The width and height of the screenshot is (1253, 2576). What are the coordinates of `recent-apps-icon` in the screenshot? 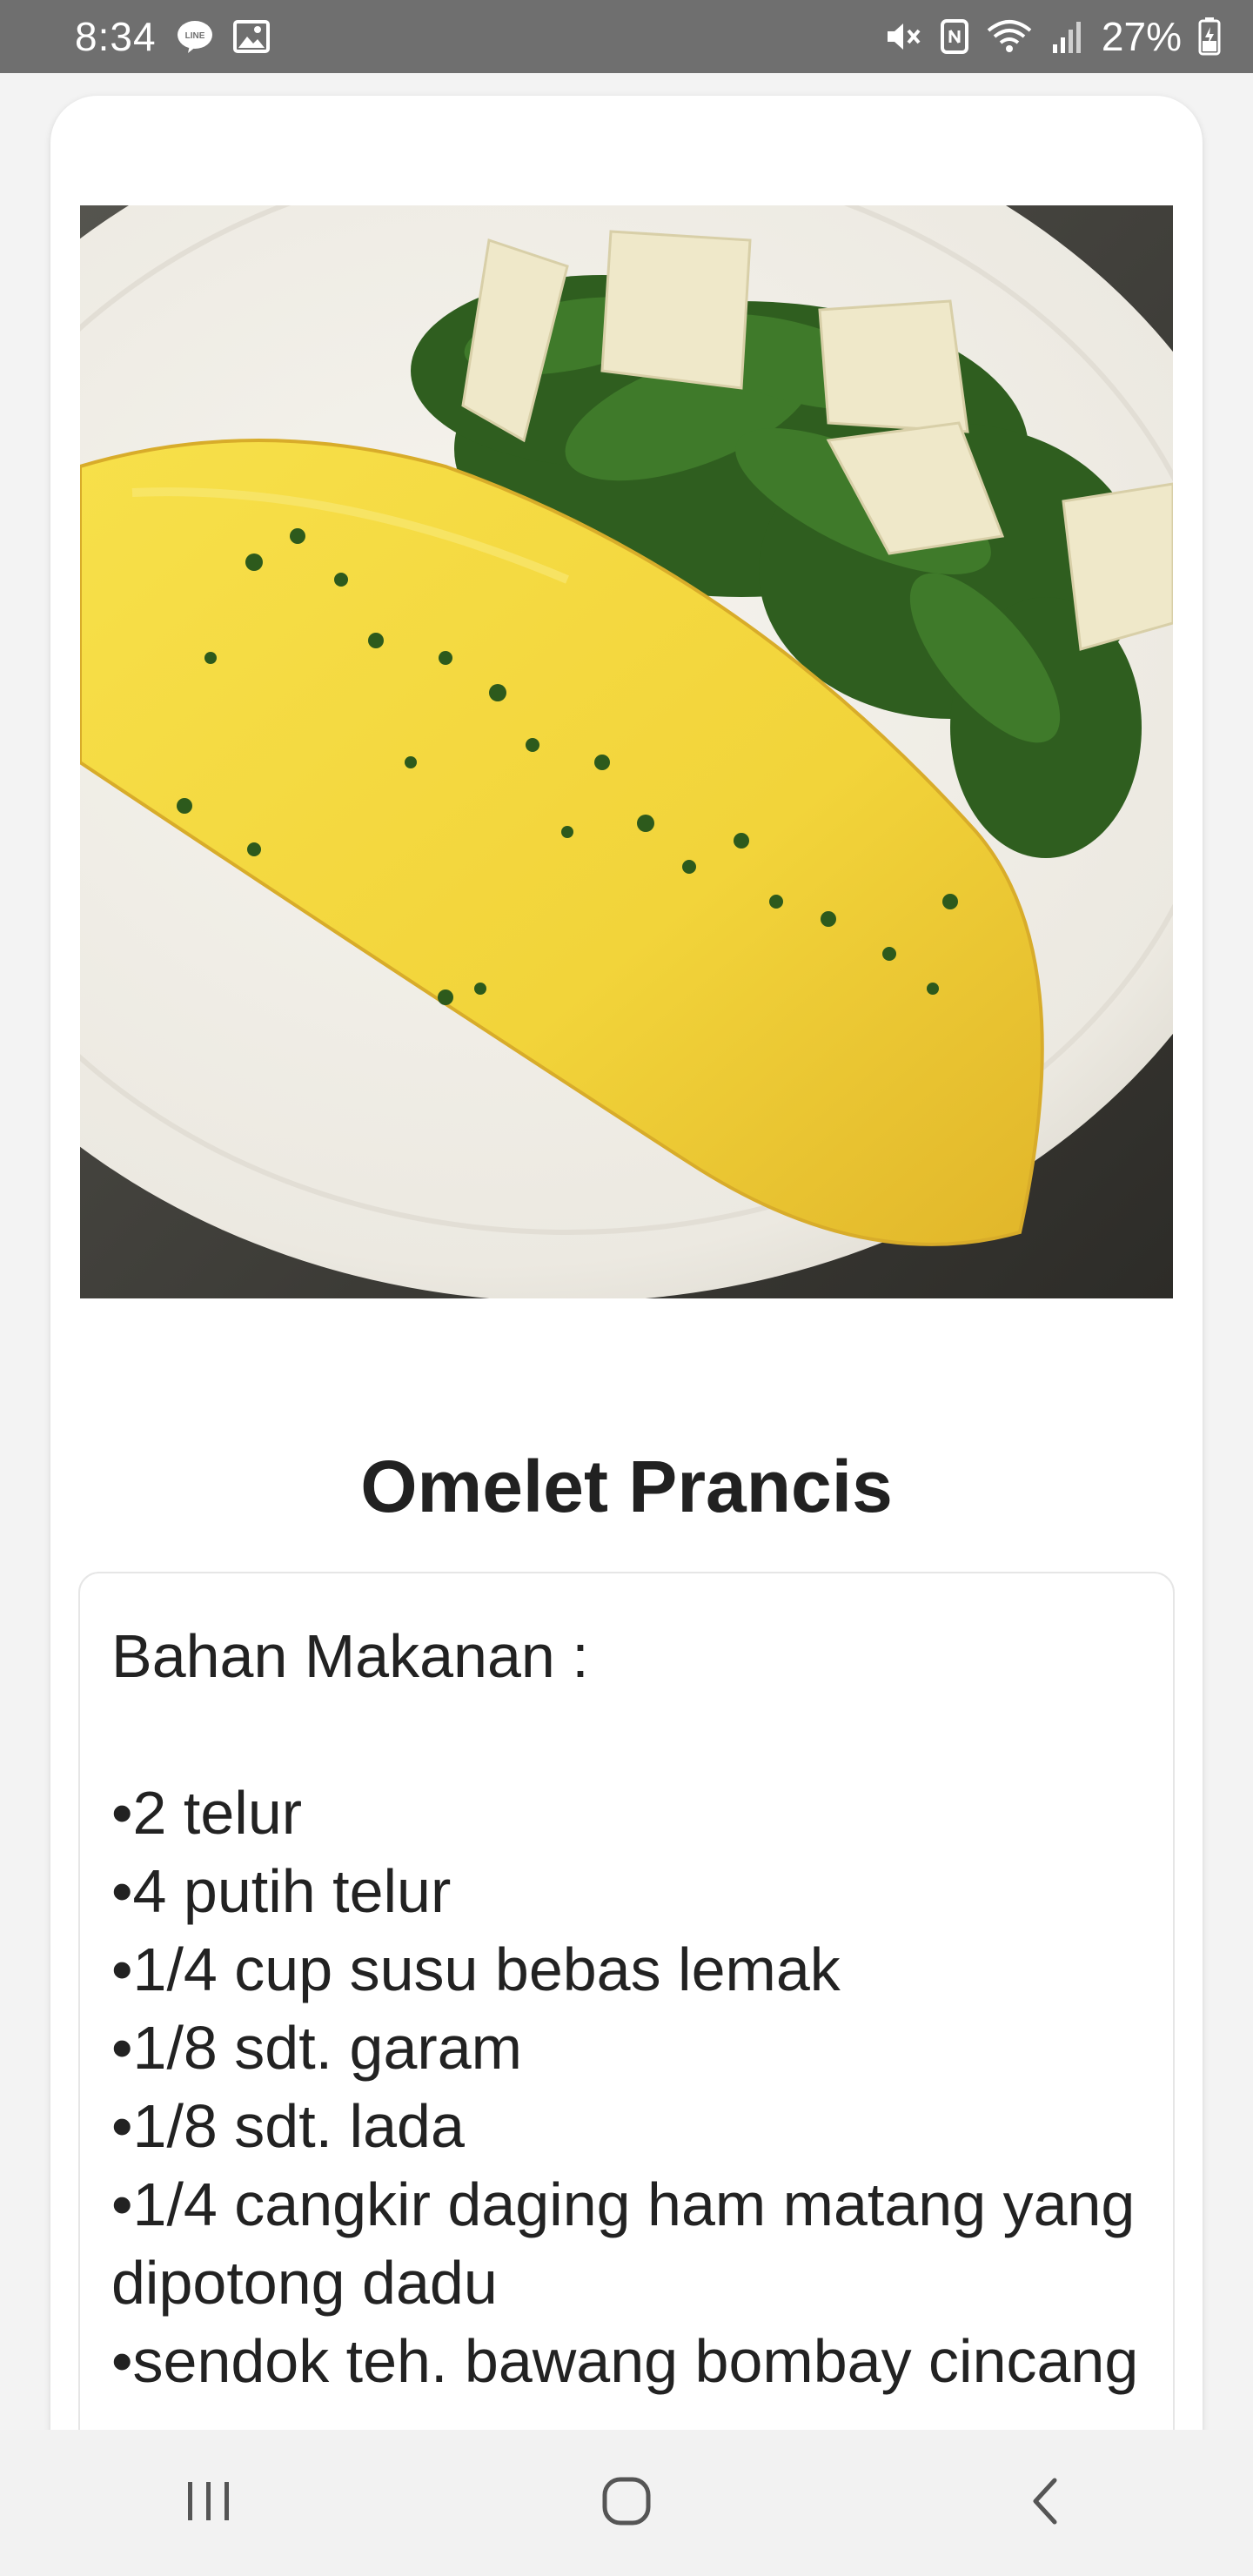 It's located at (209, 2504).